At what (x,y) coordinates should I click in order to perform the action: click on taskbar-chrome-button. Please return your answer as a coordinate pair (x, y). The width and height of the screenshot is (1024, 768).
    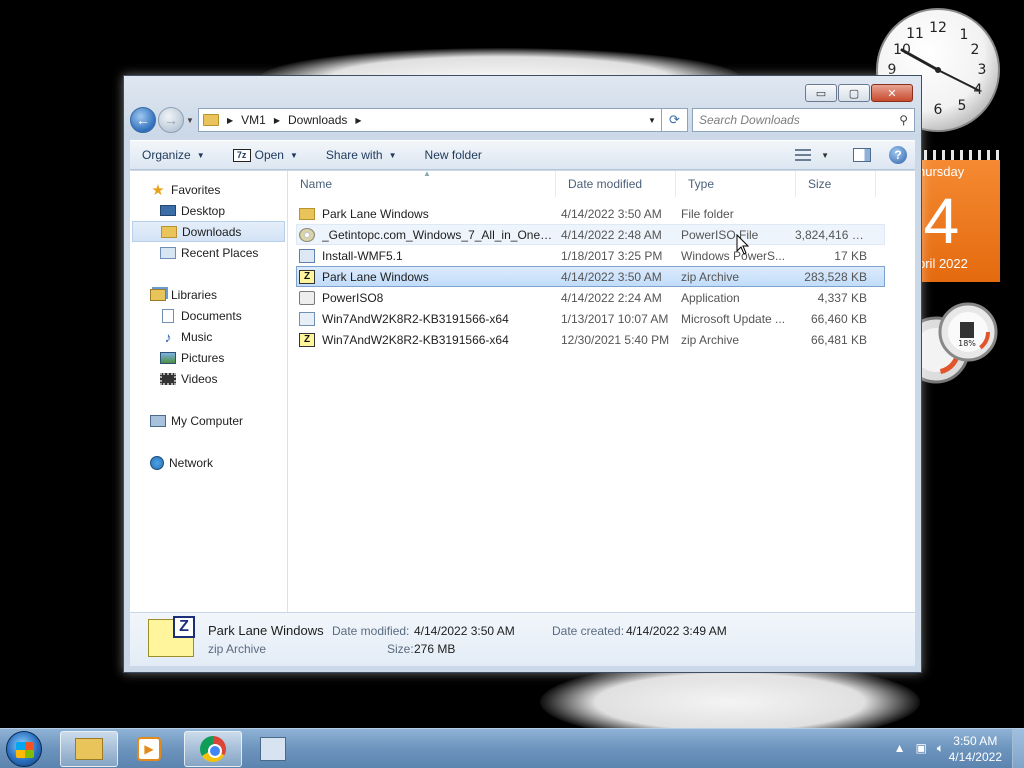
    Looking at the image, I should click on (213, 749).